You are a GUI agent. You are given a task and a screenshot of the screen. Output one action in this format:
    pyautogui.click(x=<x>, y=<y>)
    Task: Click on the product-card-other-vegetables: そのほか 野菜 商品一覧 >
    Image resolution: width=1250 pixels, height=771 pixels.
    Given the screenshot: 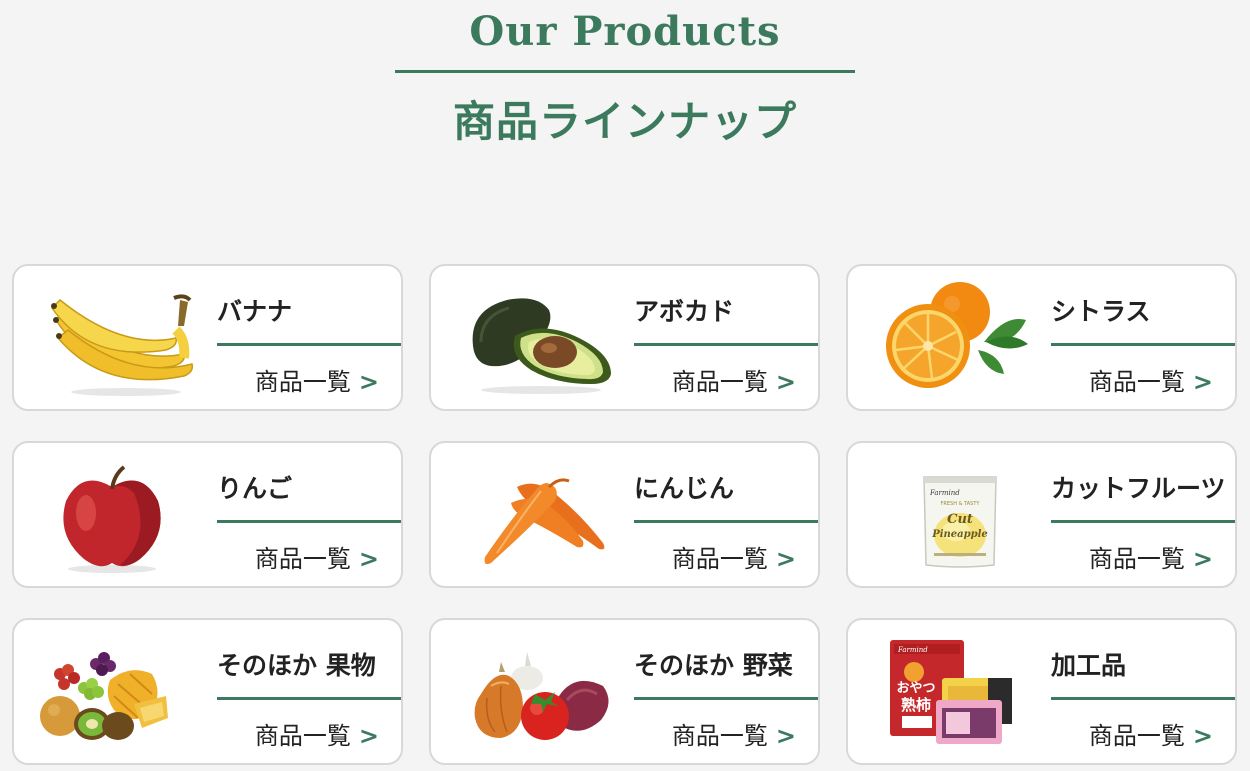 What is the action you would take?
    pyautogui.click(x=624, y=691)
    